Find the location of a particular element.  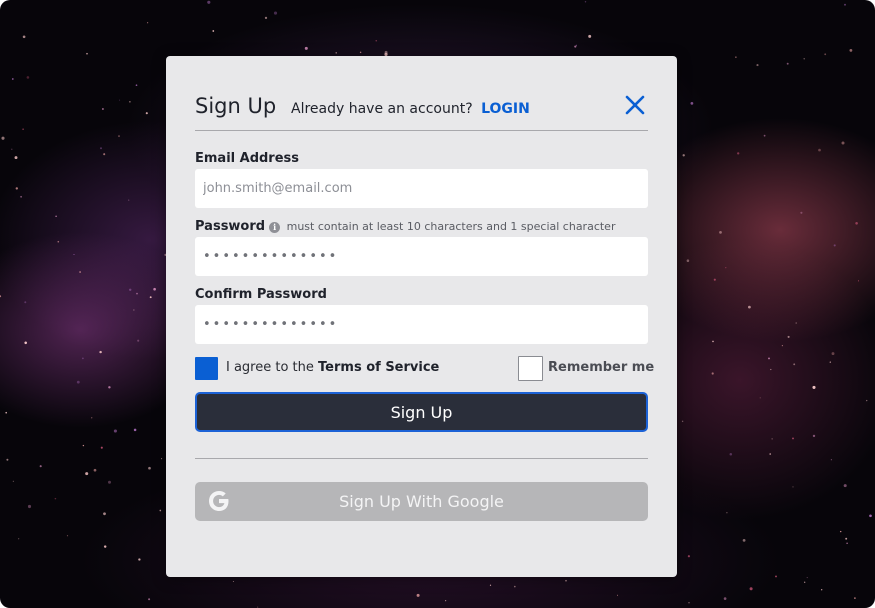

password-label: Password is located at coordinates (230, 226).